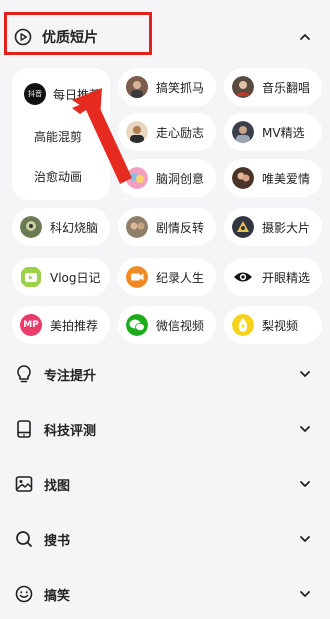 The height and width of the screenshot is (619, 330). I want to click on eye-icon, so click(243, 277).